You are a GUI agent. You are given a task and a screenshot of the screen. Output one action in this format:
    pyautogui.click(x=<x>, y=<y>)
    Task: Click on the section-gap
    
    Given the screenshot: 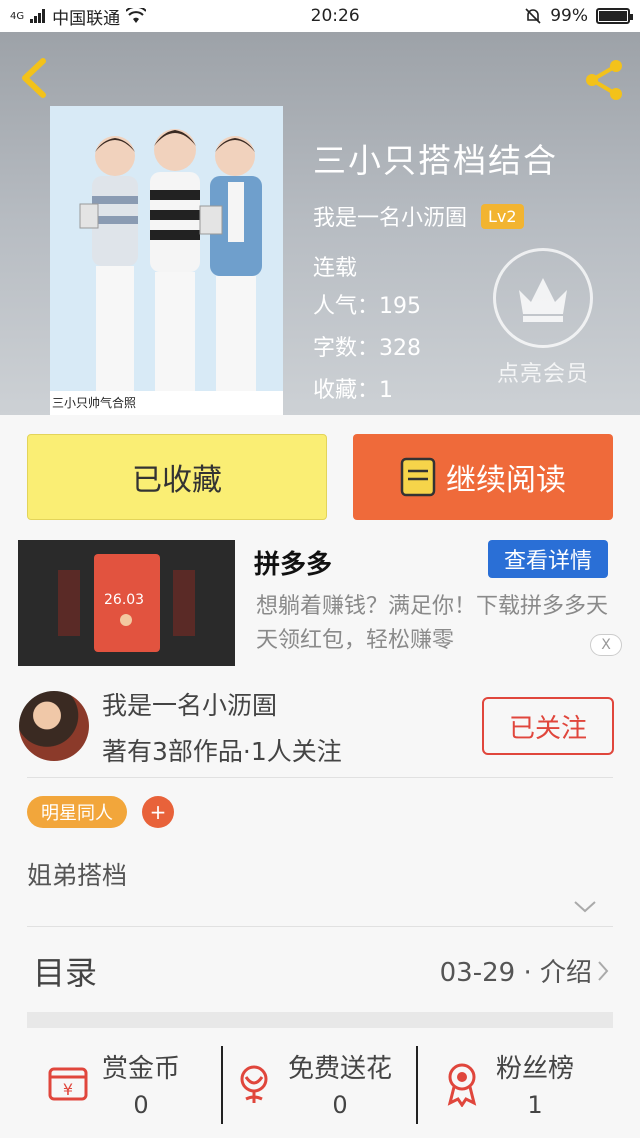 What is the action you would take?
    pyautogui.click(x=320, y=1020)
    